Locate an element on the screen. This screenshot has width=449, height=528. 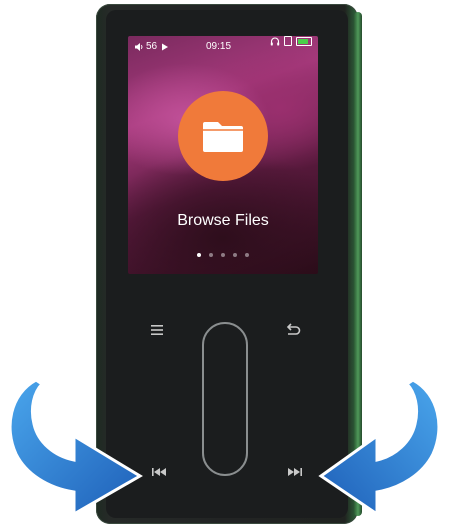
next-track-icon is located at coordinates (295, 472).